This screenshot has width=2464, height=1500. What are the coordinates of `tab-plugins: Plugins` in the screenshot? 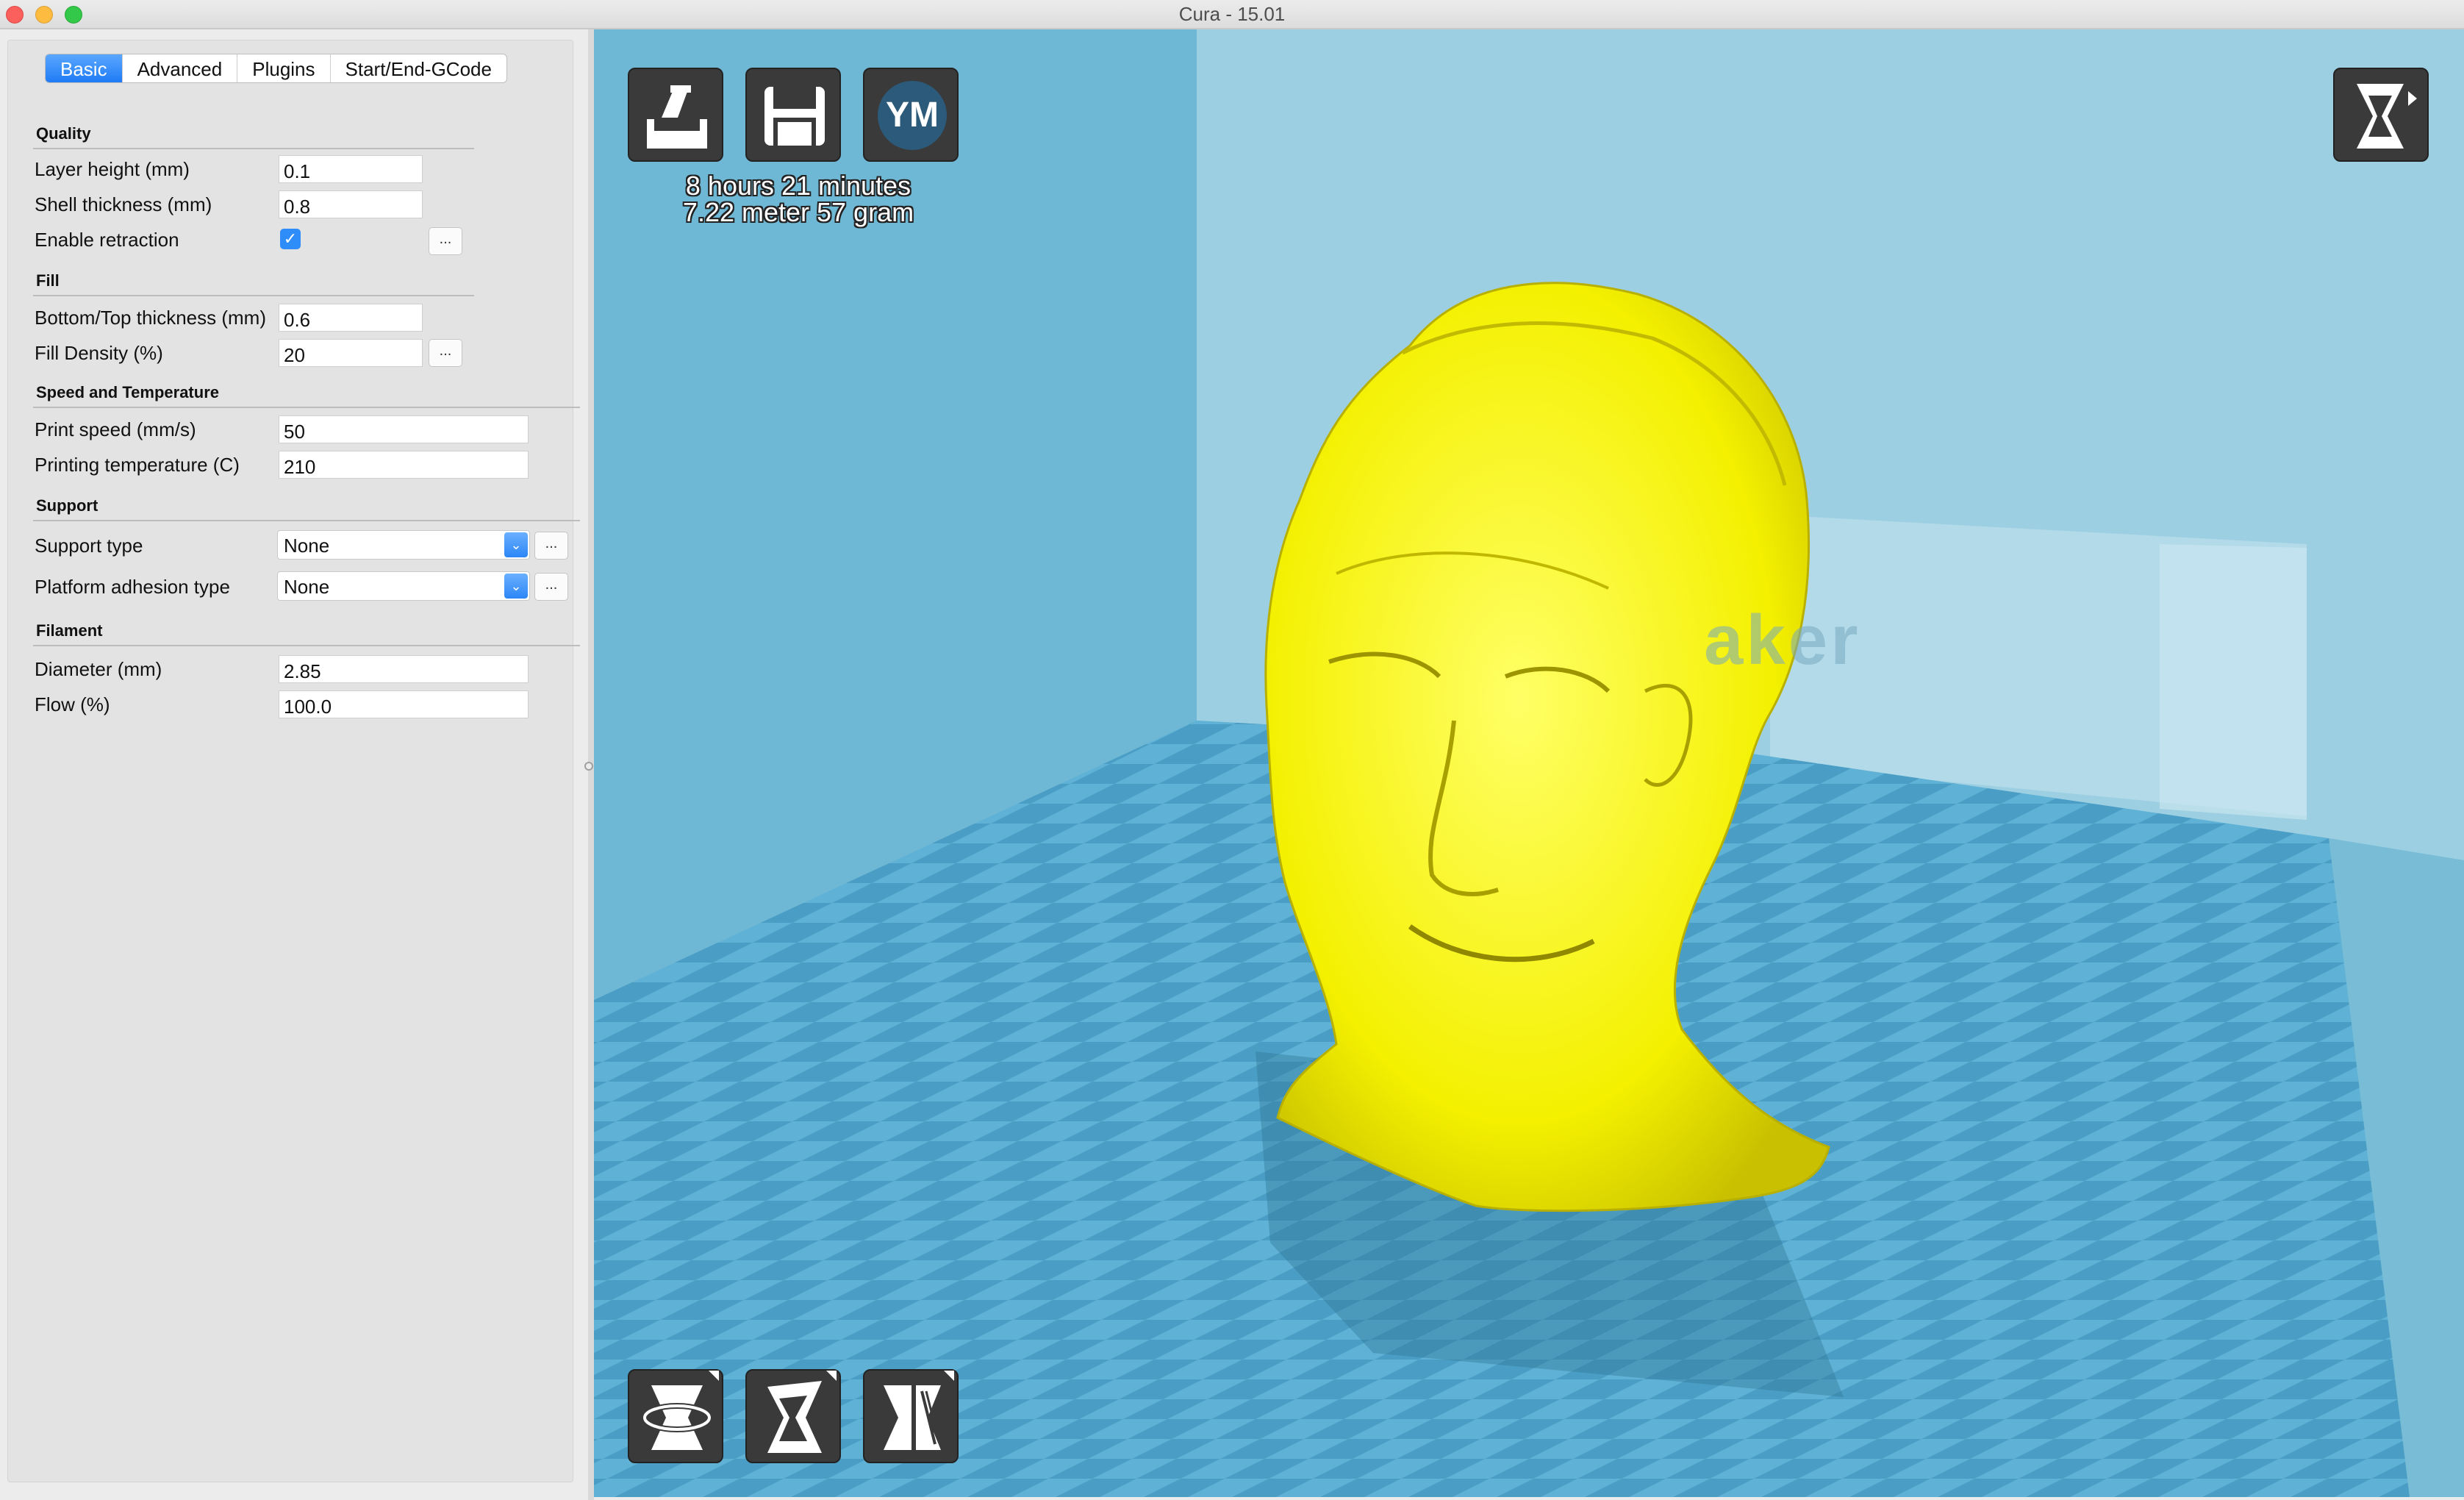 It's located at (284, 68).